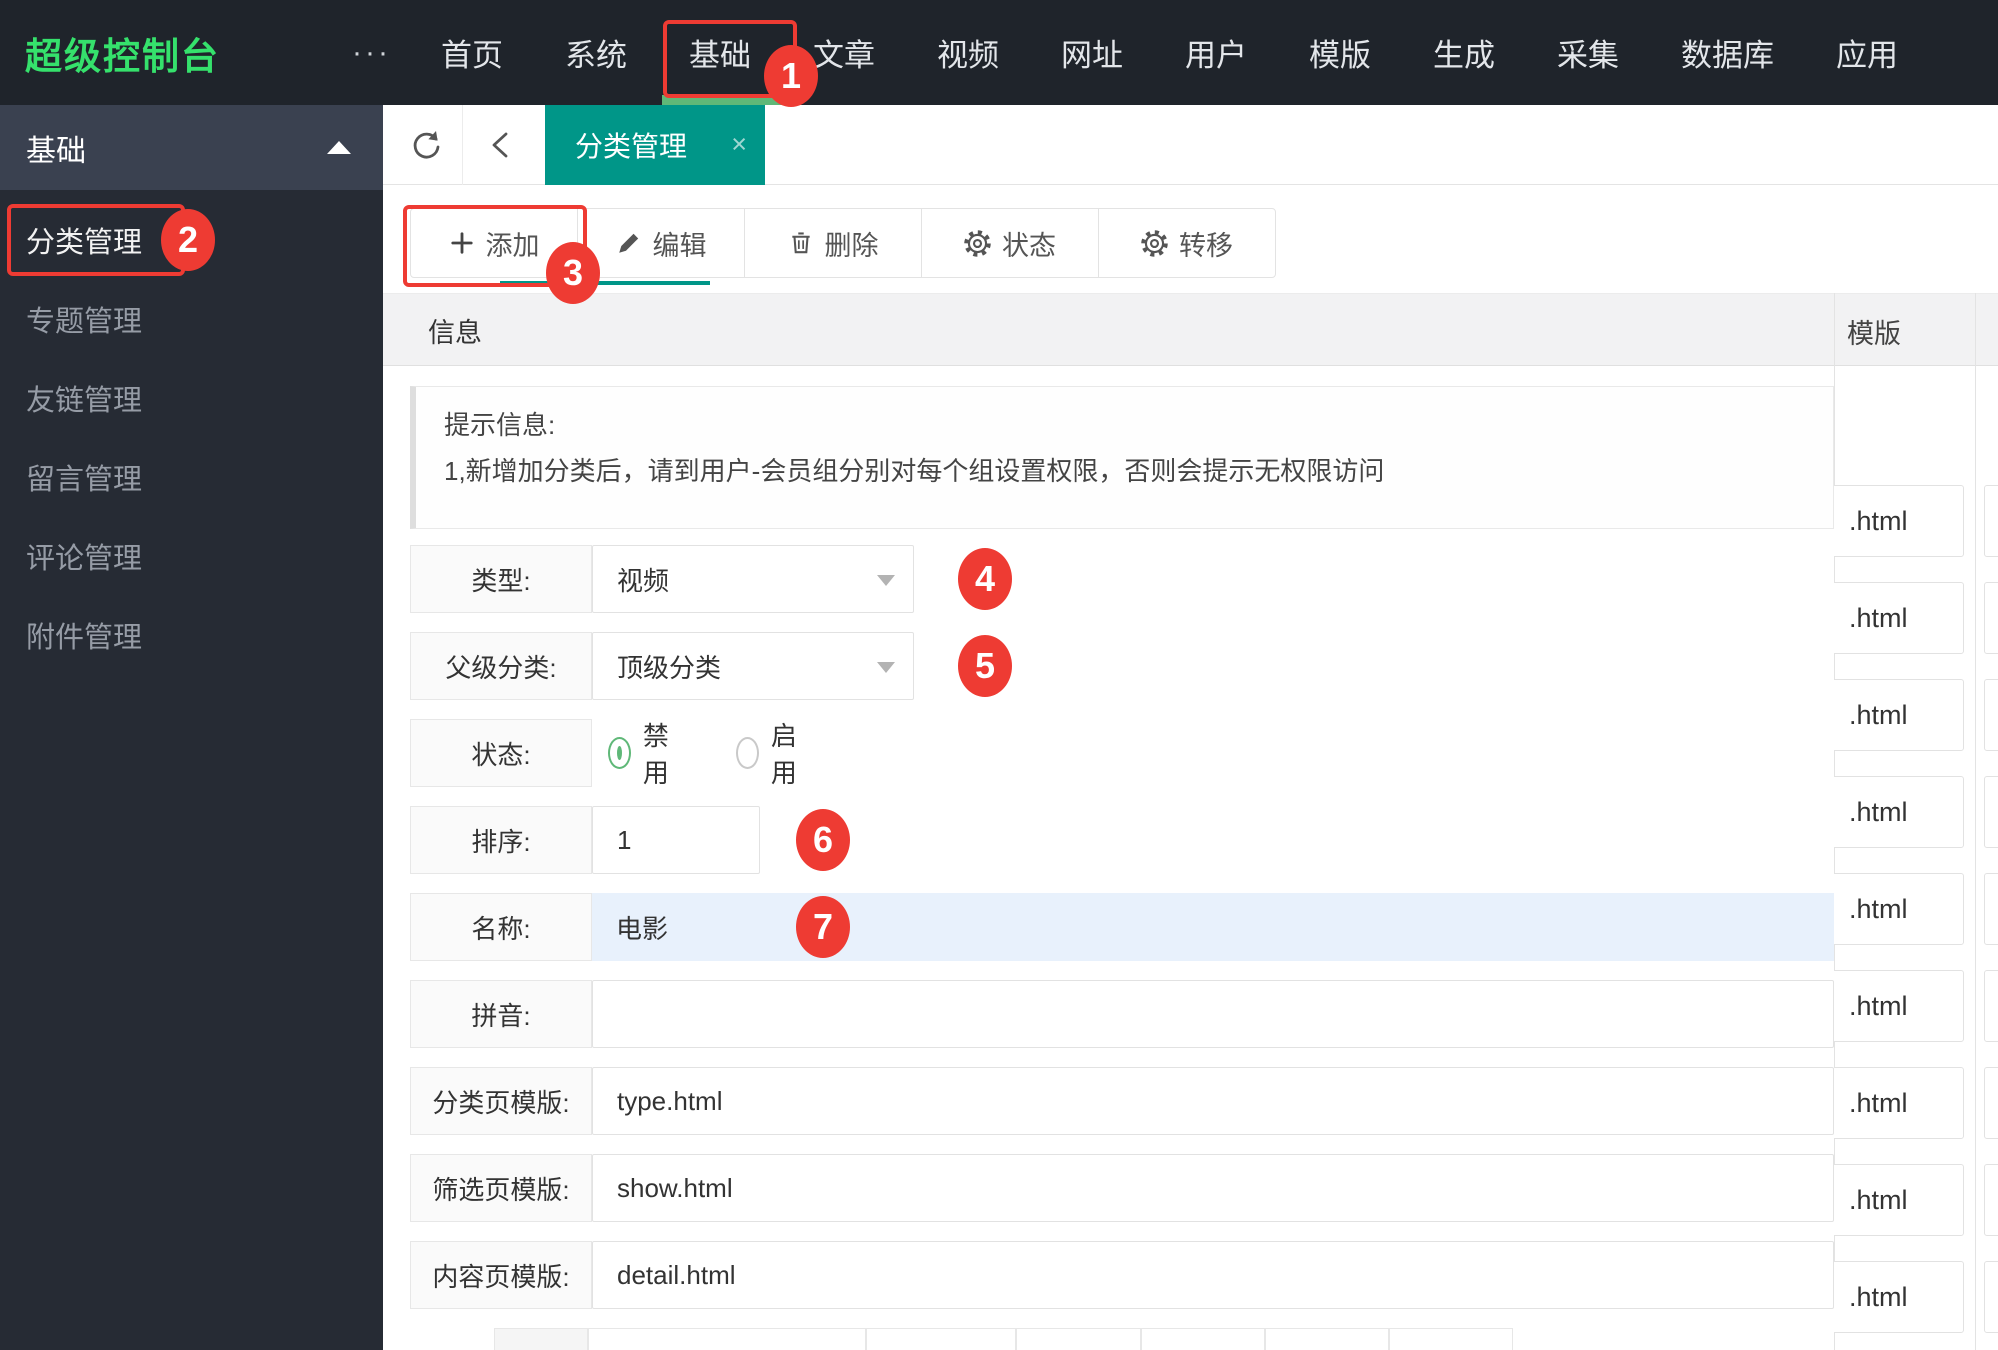  I want to click on input-value: detail.html, so click(676, 1274).